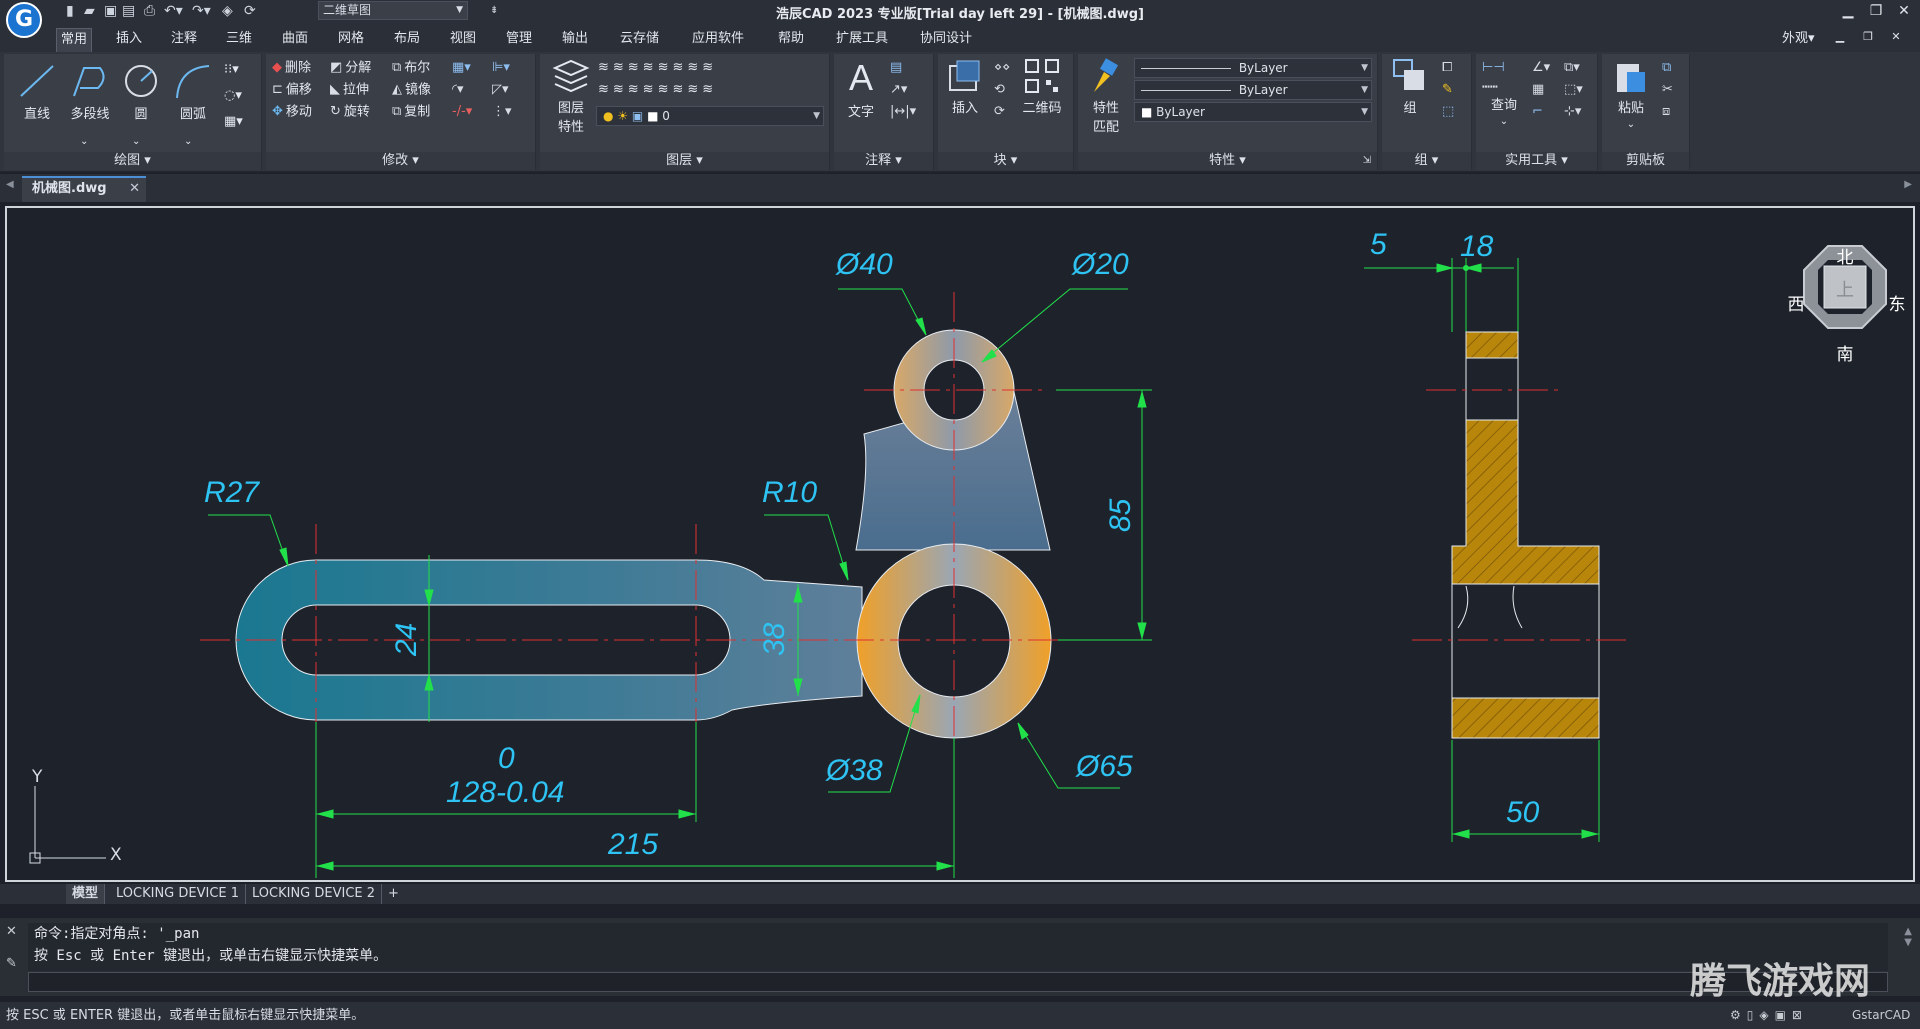 This screenshot has height=1029, width=1920. I want to click on tab-view: 视图, so click(463, 40).